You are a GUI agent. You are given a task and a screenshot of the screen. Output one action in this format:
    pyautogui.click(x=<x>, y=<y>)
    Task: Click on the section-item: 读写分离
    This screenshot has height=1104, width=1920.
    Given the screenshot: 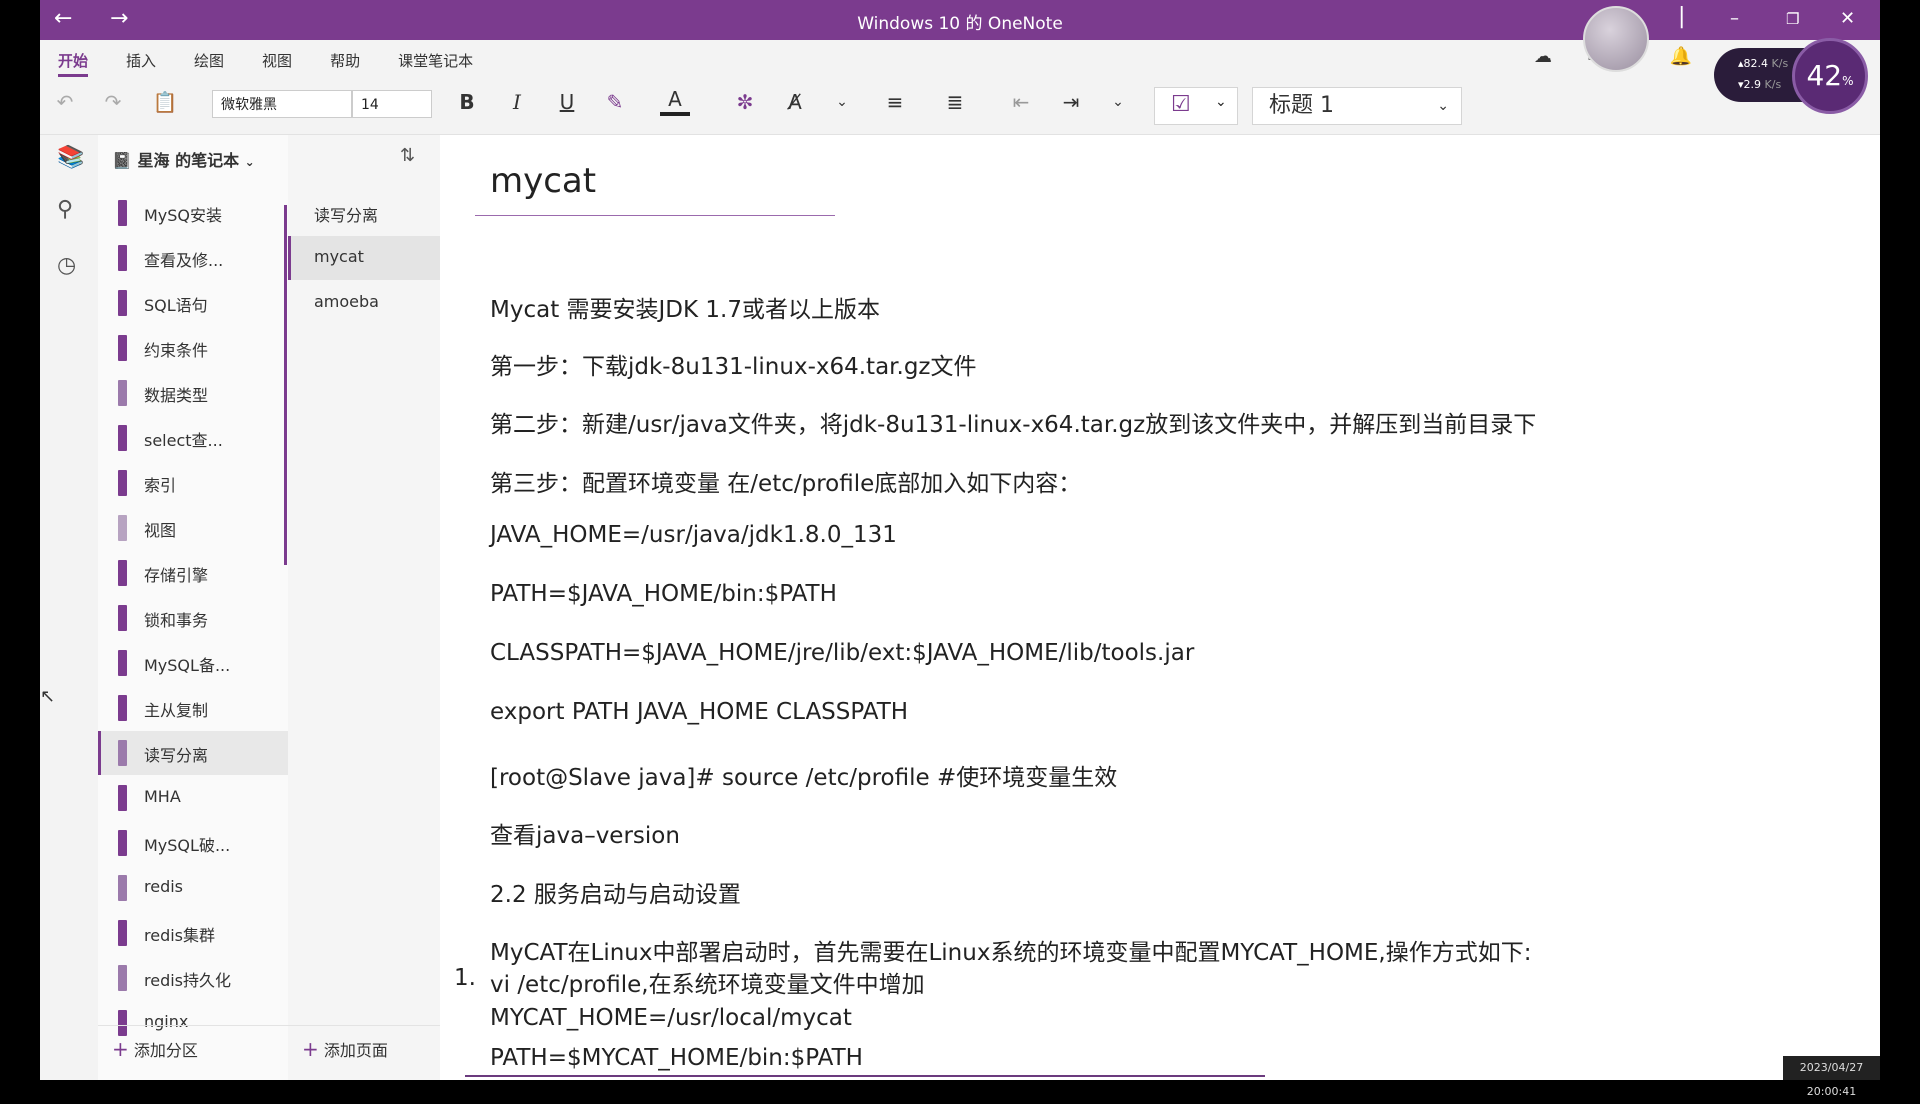 What is the action you would take?
    pyautogui.click(x=193, y=753)
    